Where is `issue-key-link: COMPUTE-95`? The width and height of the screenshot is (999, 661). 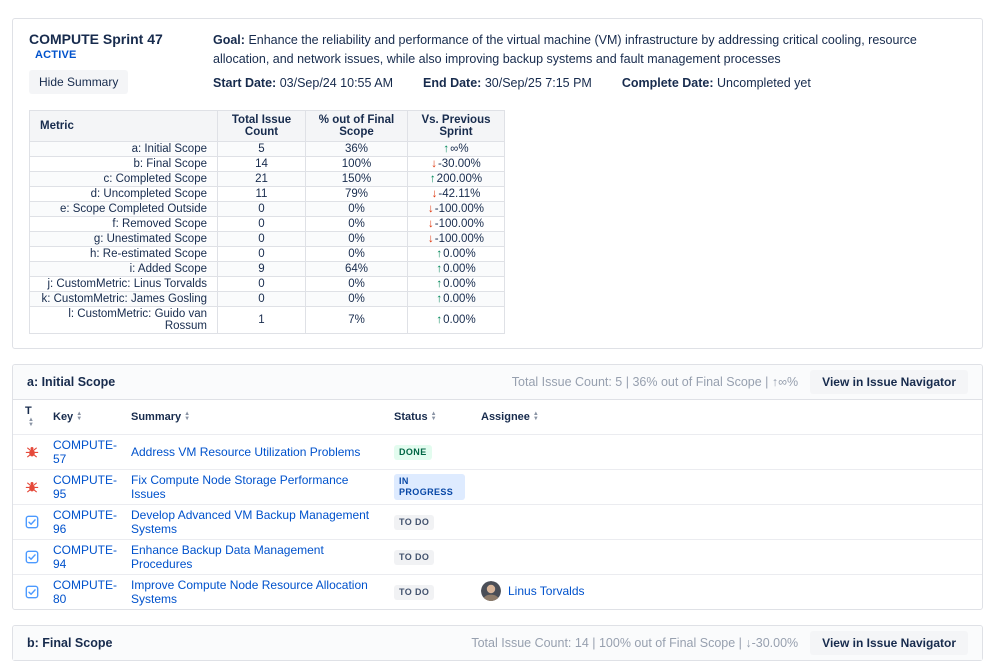 issue-key-link: COMPUTE-95 is located at coordinates (85, 487).